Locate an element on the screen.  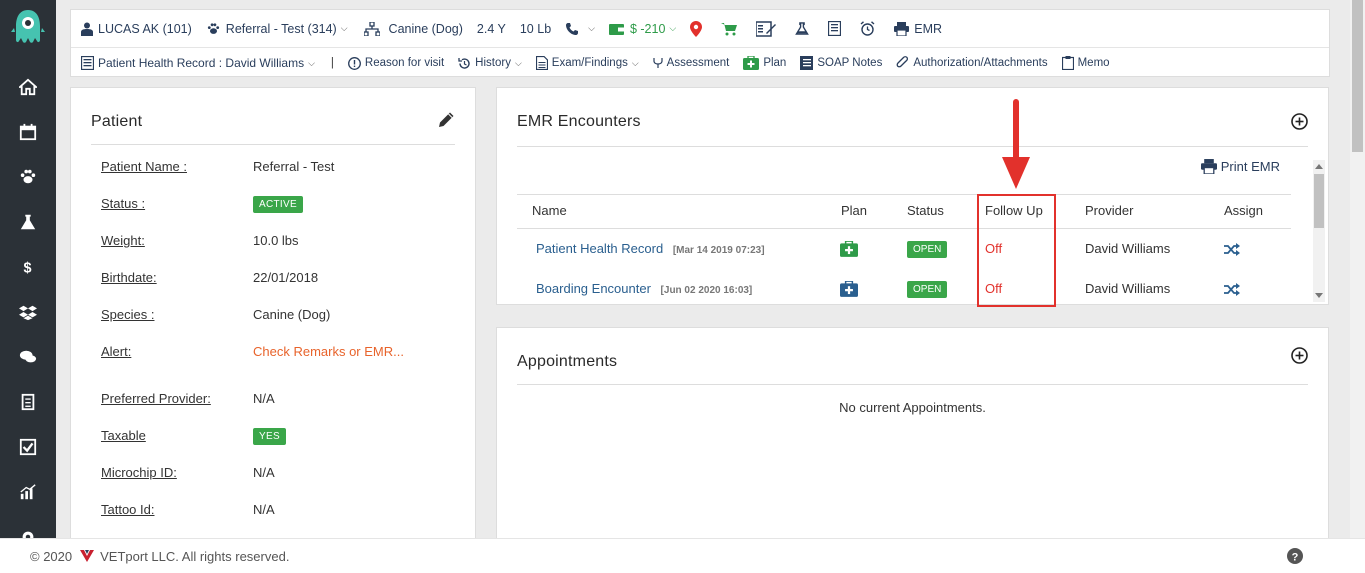
file-text-icon is located at coordinates (541, 63).